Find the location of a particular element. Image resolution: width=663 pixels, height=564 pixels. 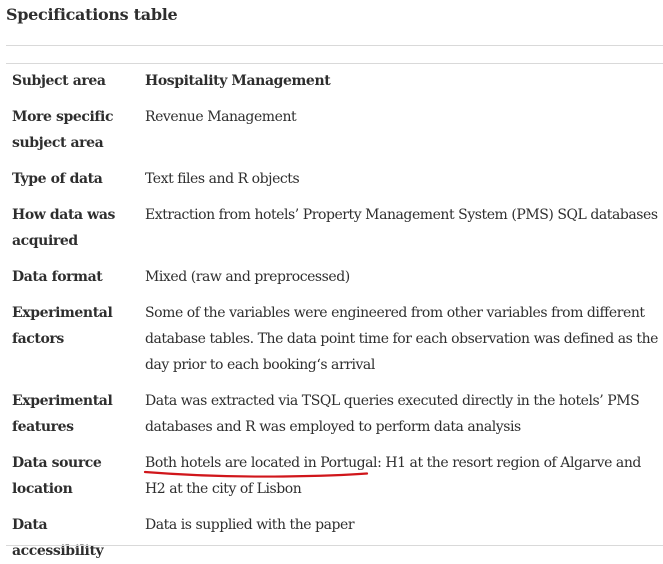

row-label: How data was acquired is located at coordinates (63, 228).